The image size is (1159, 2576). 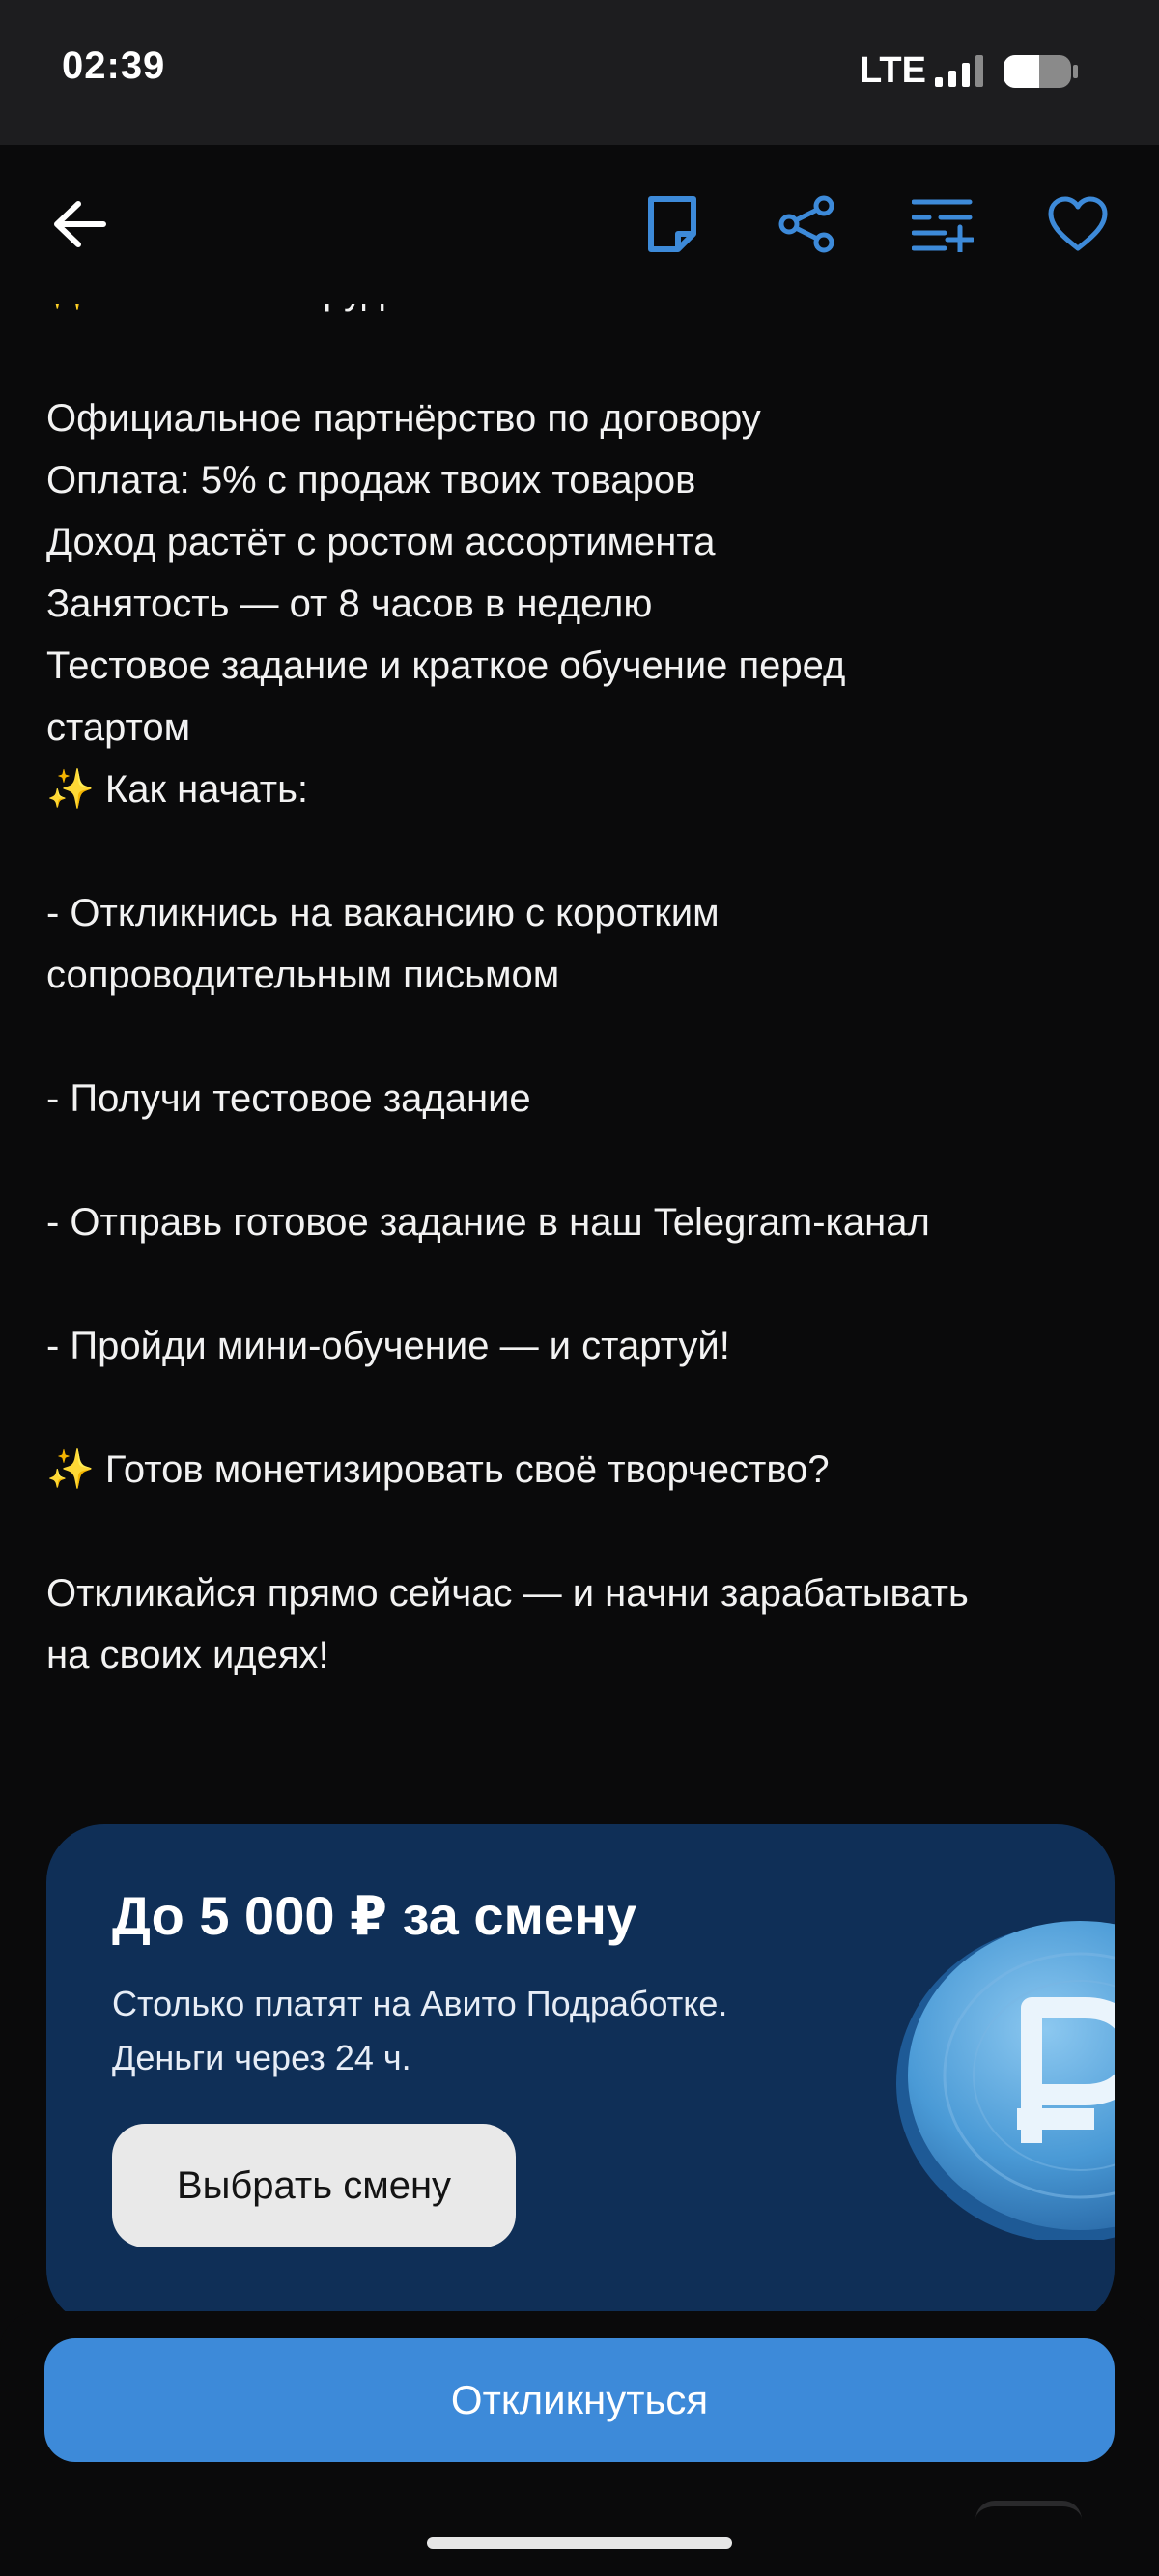 I want to click on cta-question: ✨ Готов монетизировать своё творчество?, so click(x=438, y=1470).